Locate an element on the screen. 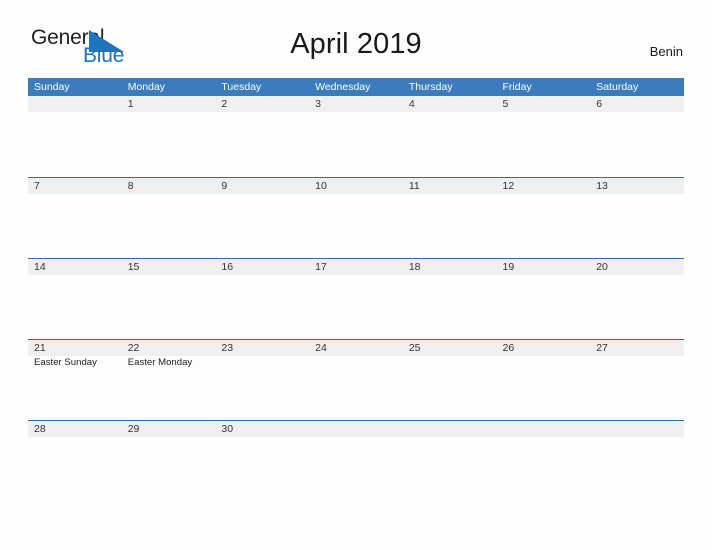 The image size is (712, 550). day-number: 14 is located at coordinates (40, 267).